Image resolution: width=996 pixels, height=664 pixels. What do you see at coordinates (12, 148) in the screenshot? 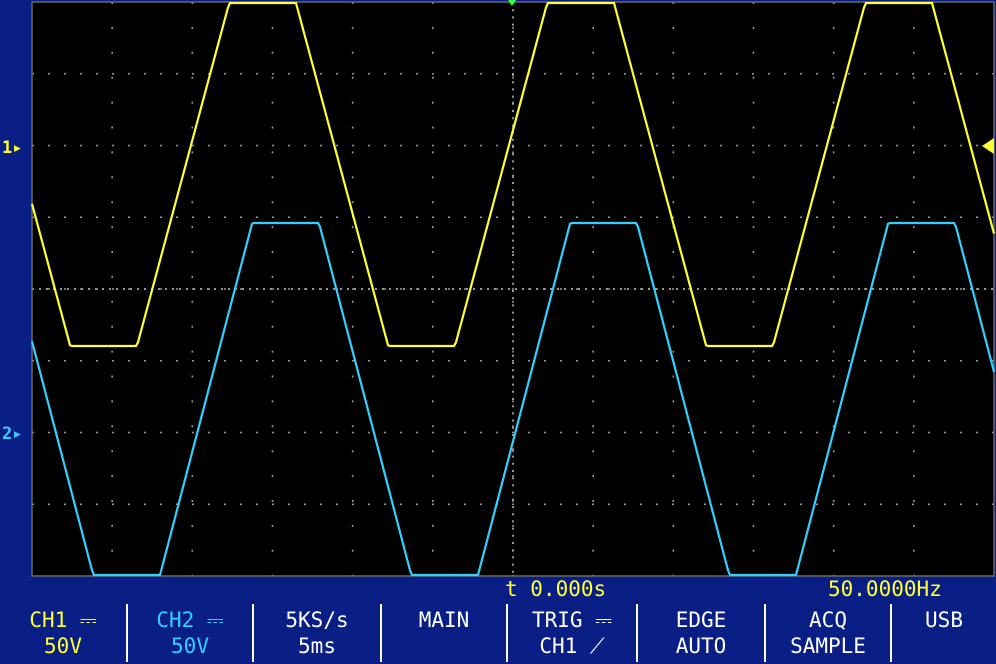
I see `ch1-ground-marker: 1▸` at bounding box center [12, 148].